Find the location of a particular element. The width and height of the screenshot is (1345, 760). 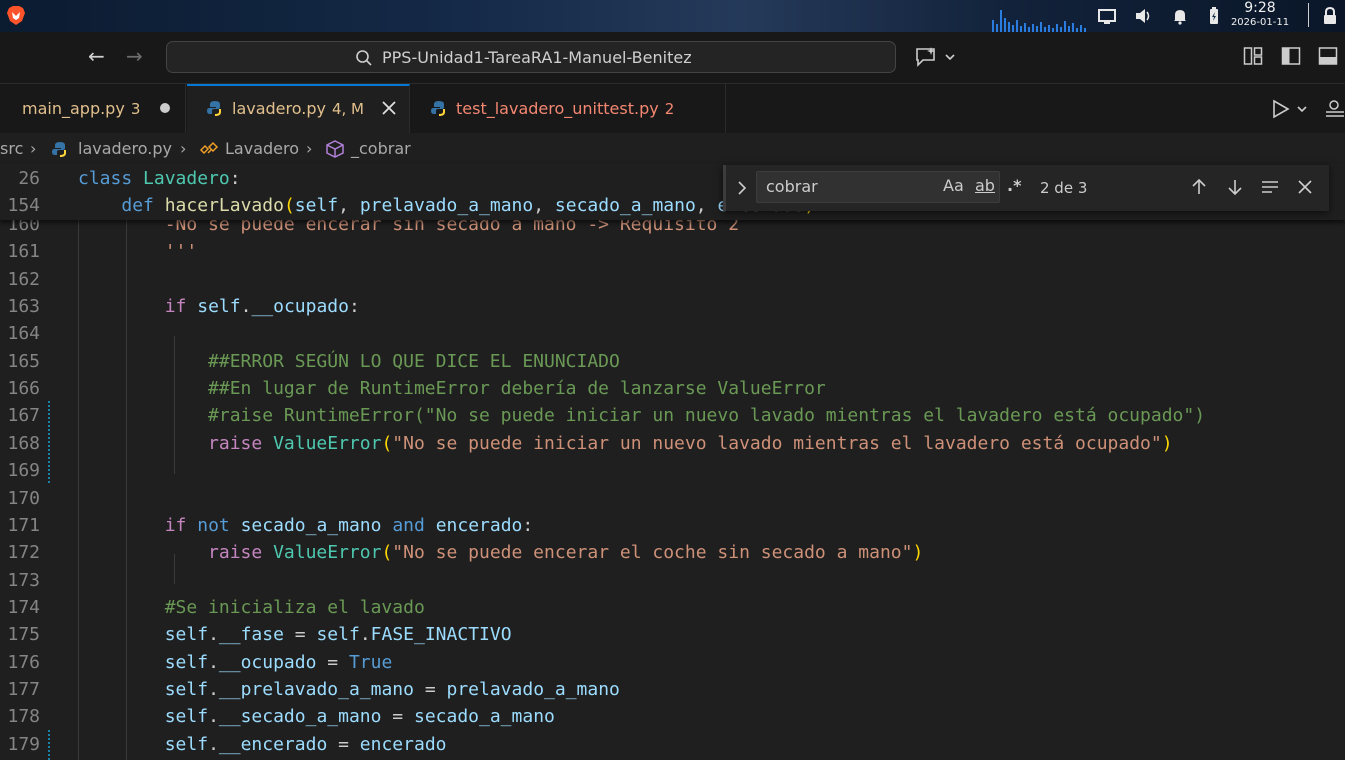

match-whole-word-toggle: ab is located at coordinates (985, 185).